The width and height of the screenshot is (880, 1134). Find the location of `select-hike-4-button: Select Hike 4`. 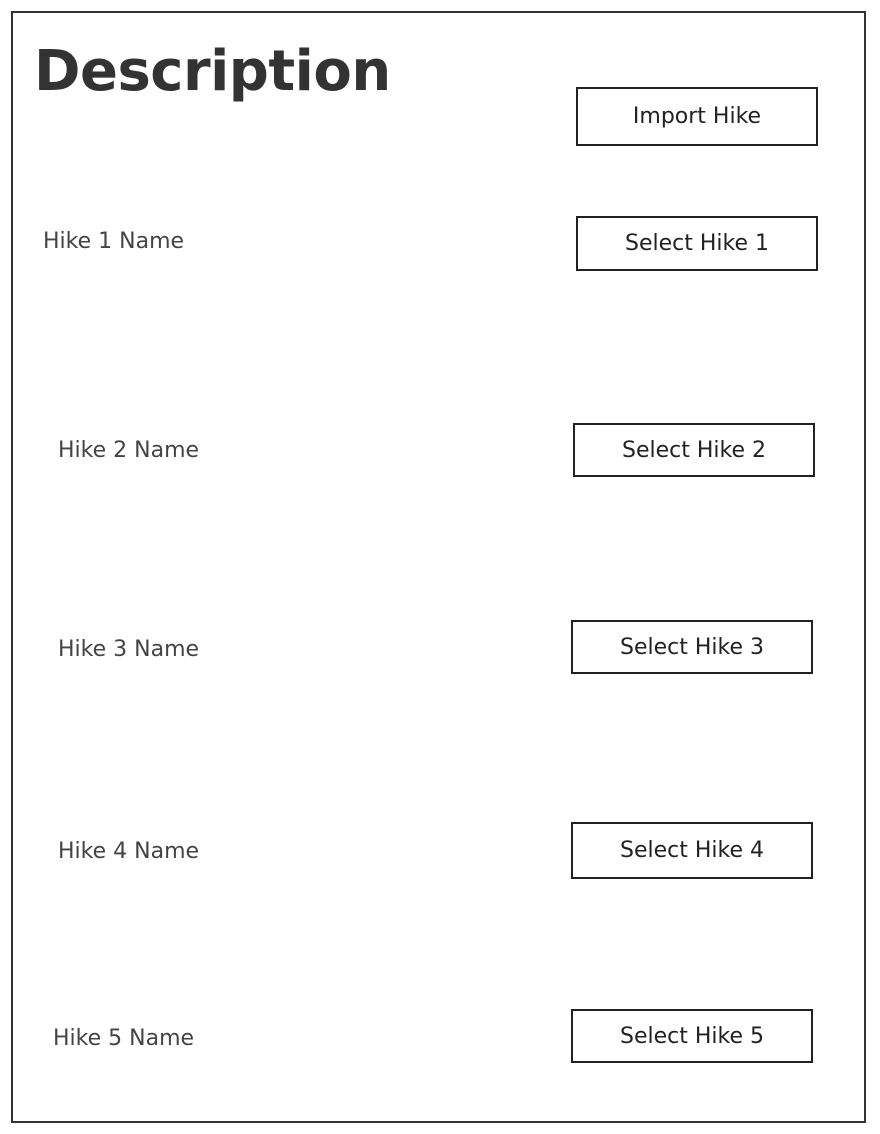

select-hike-4-button: Select Hike 4 is located at coordinates (692, 850).